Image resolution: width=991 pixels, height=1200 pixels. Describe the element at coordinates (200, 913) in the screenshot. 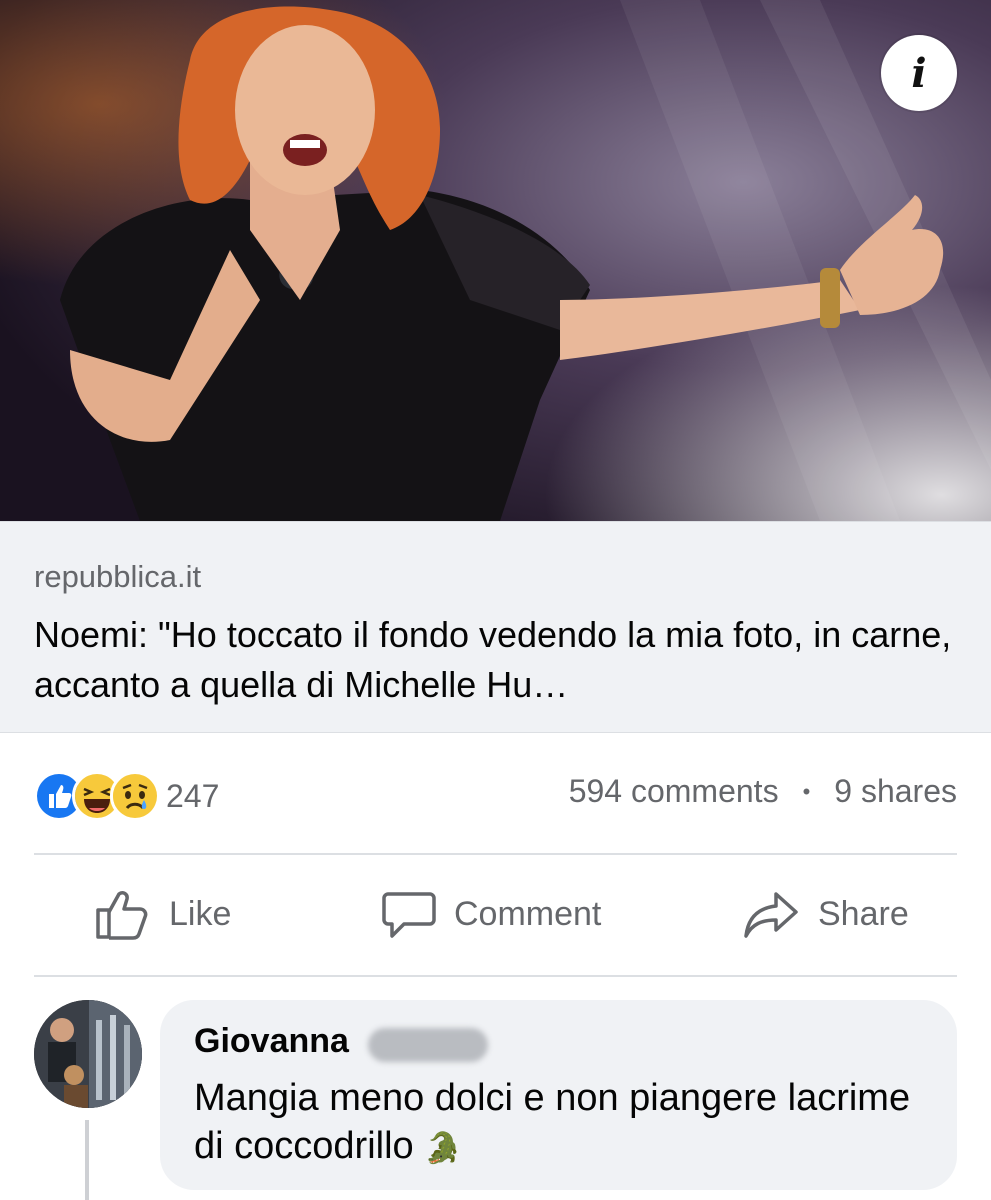

I see `like-label: Like` at that location.